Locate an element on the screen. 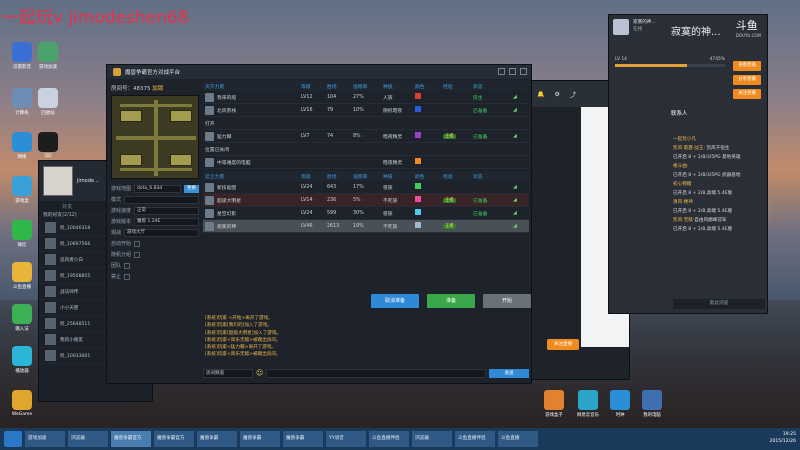 The width and height of the screenshot is (800, 450). close-icon is located at coordinates (523, 71).